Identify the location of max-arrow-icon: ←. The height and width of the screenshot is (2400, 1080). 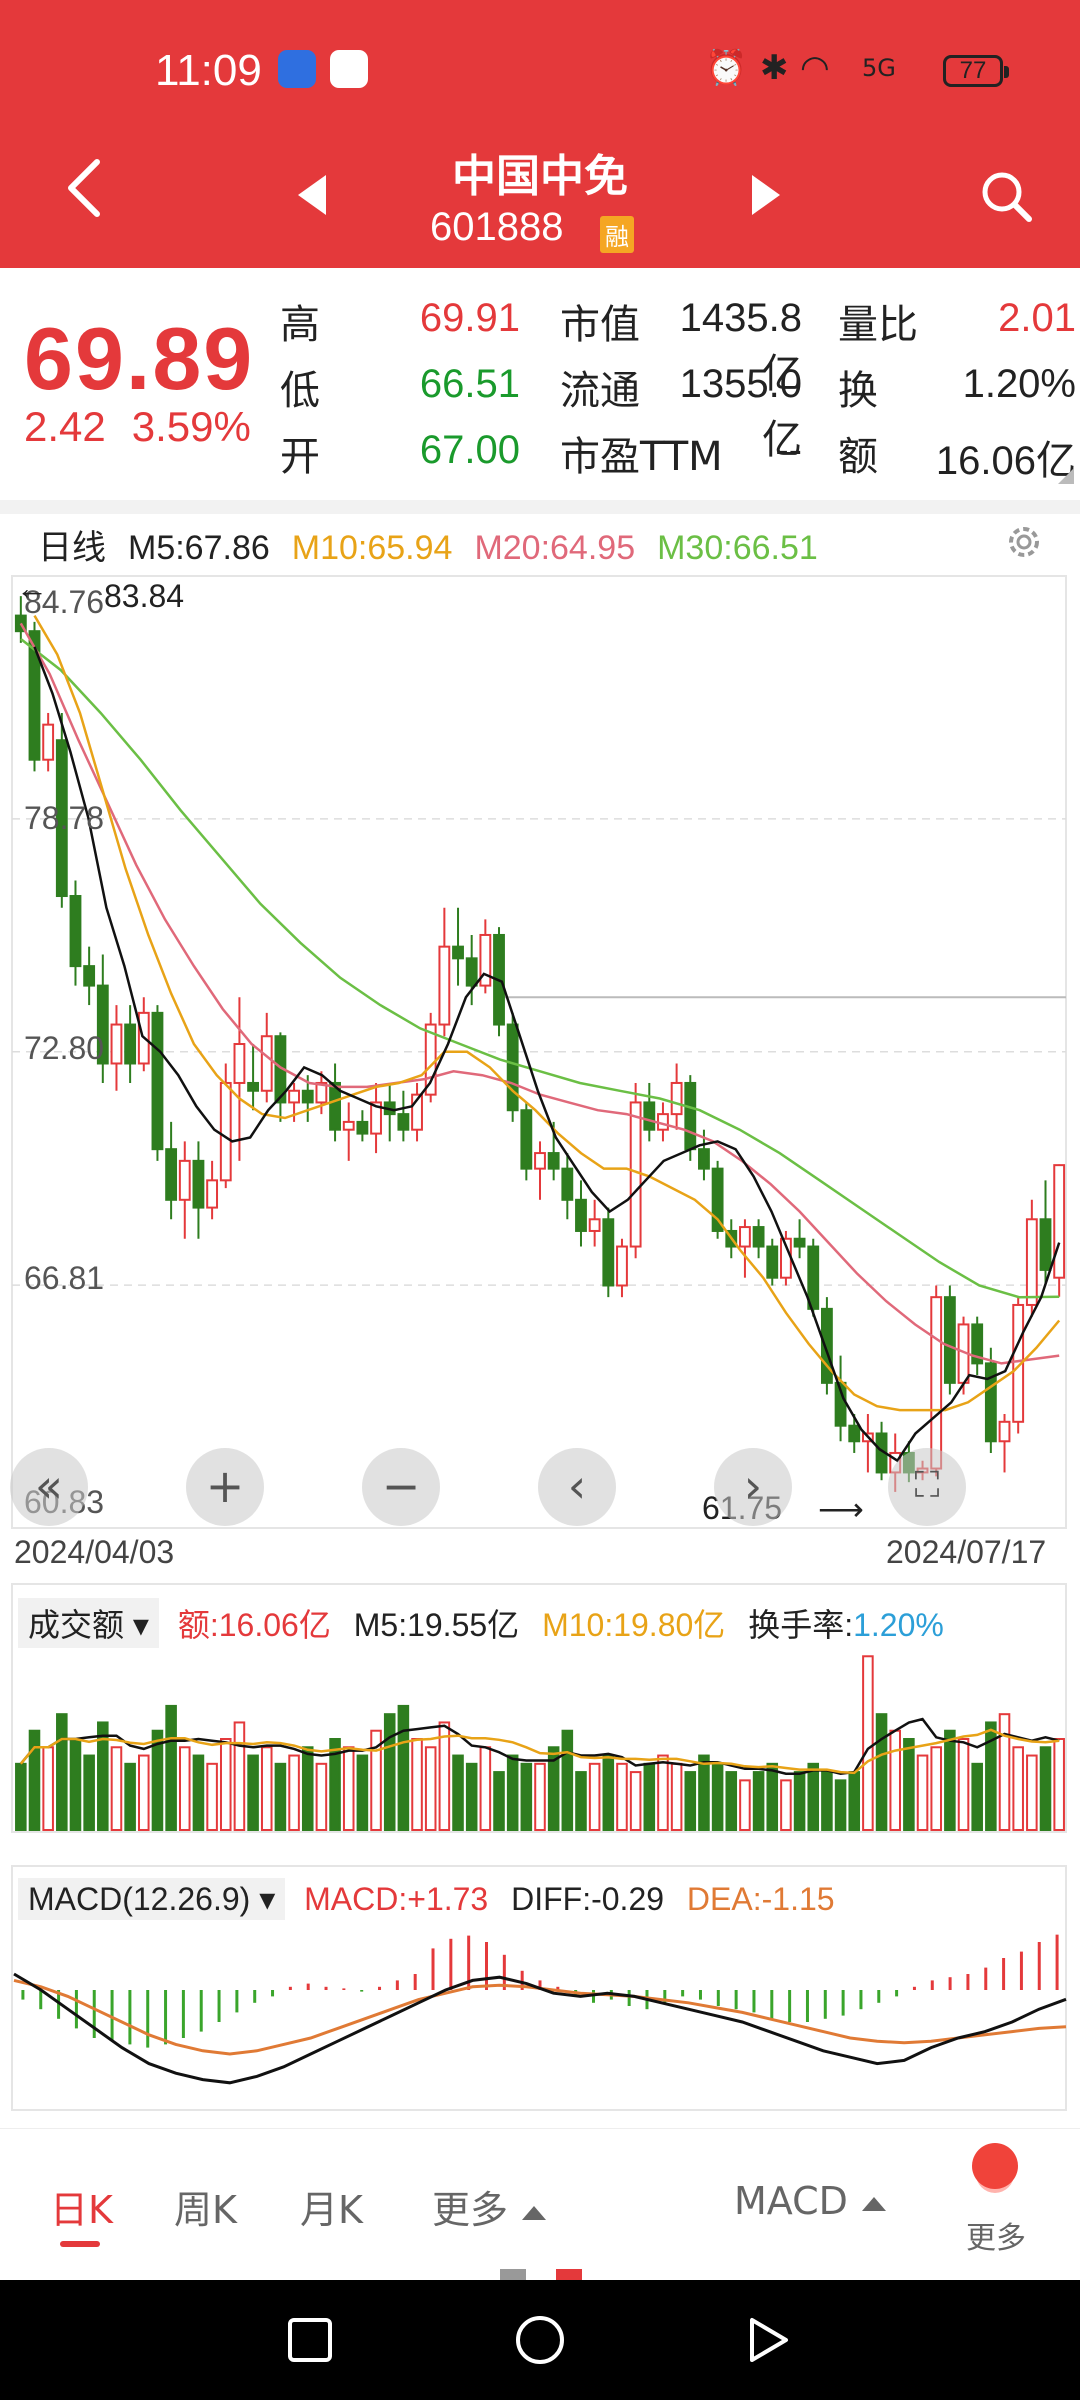
(32, 588).